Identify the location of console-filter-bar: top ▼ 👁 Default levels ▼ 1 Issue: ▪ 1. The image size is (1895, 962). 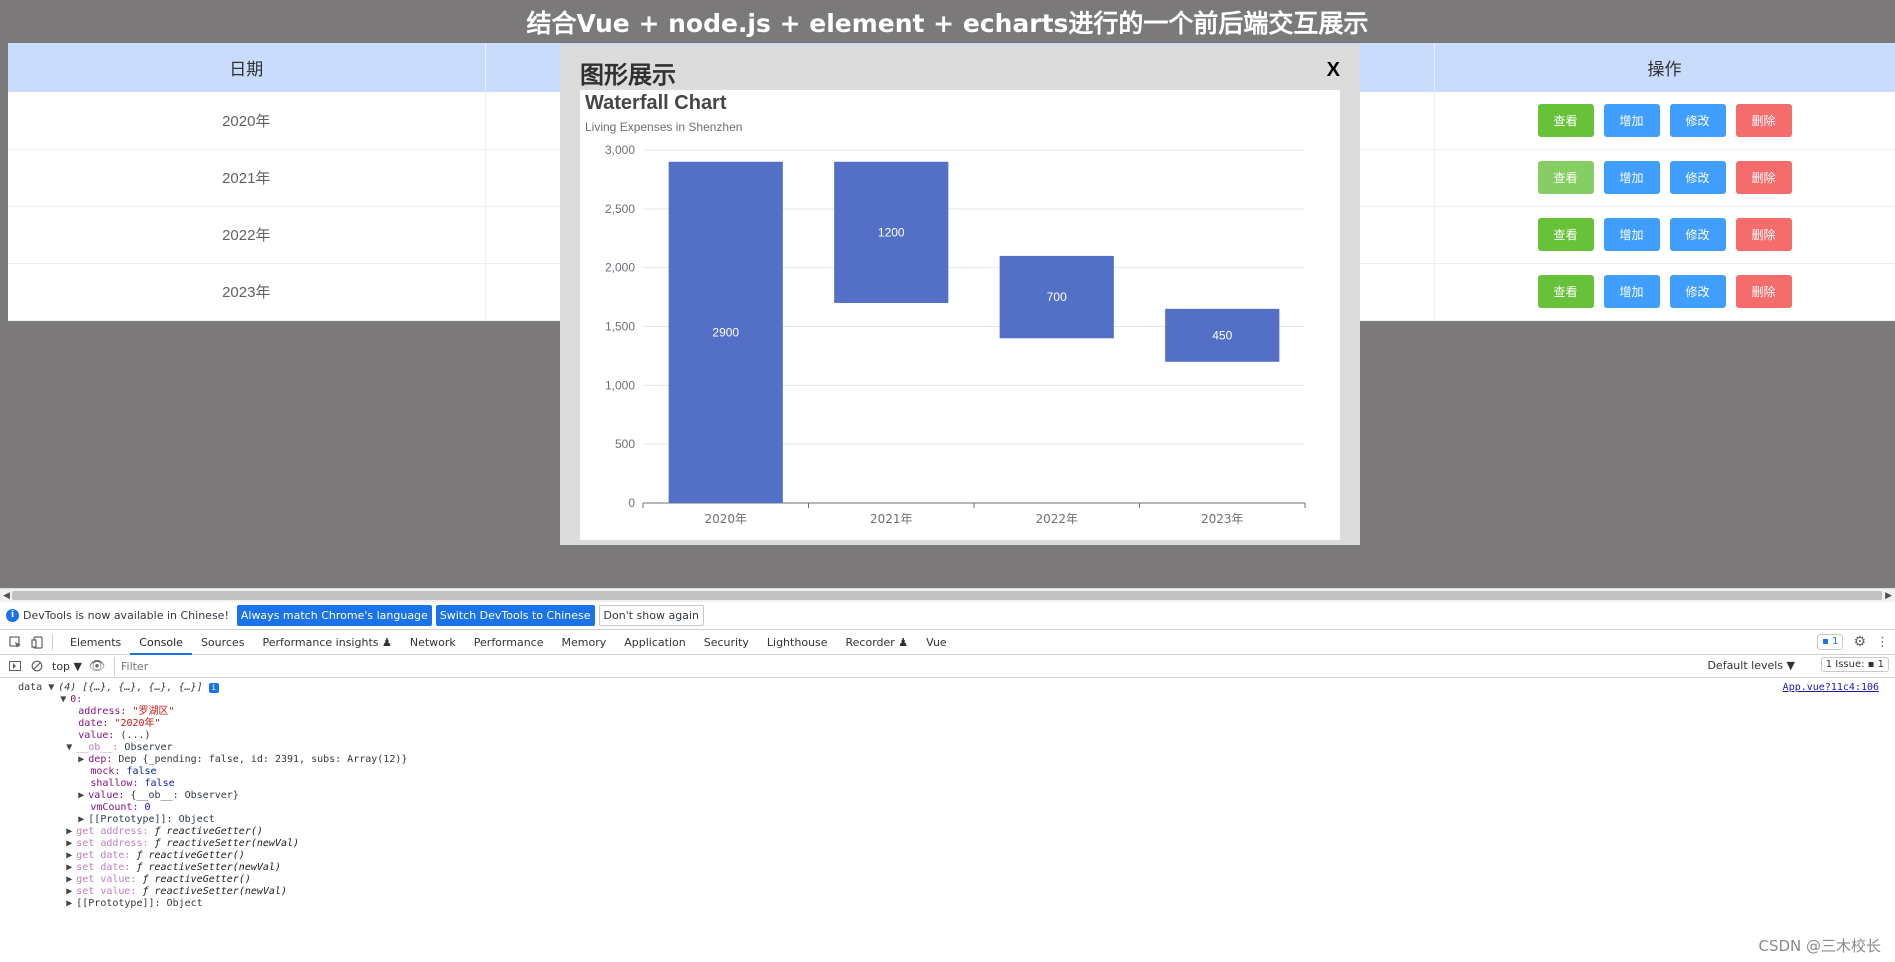
(947, 666).